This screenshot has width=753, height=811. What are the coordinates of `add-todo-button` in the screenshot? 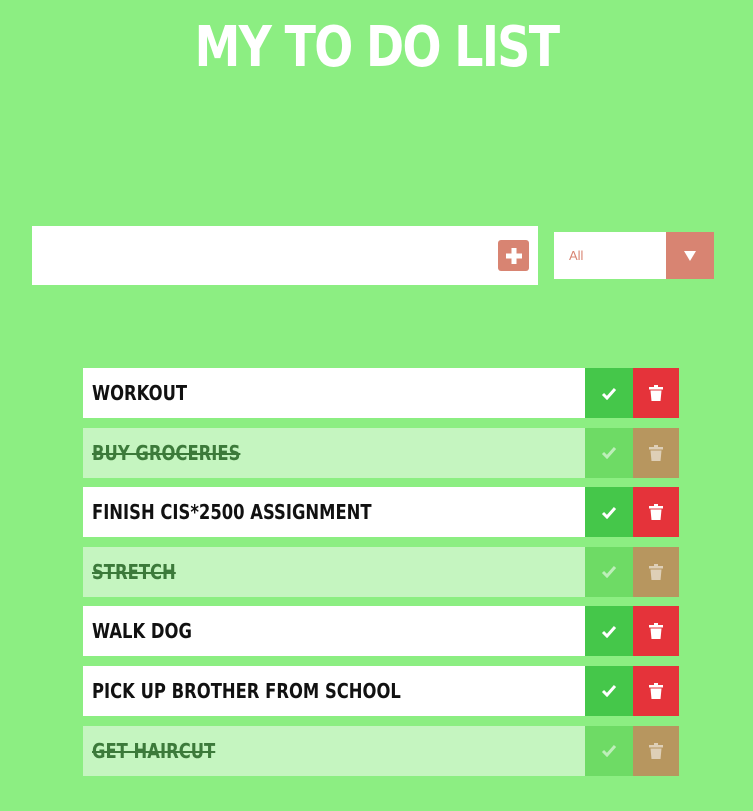 It's located at (513, 255).